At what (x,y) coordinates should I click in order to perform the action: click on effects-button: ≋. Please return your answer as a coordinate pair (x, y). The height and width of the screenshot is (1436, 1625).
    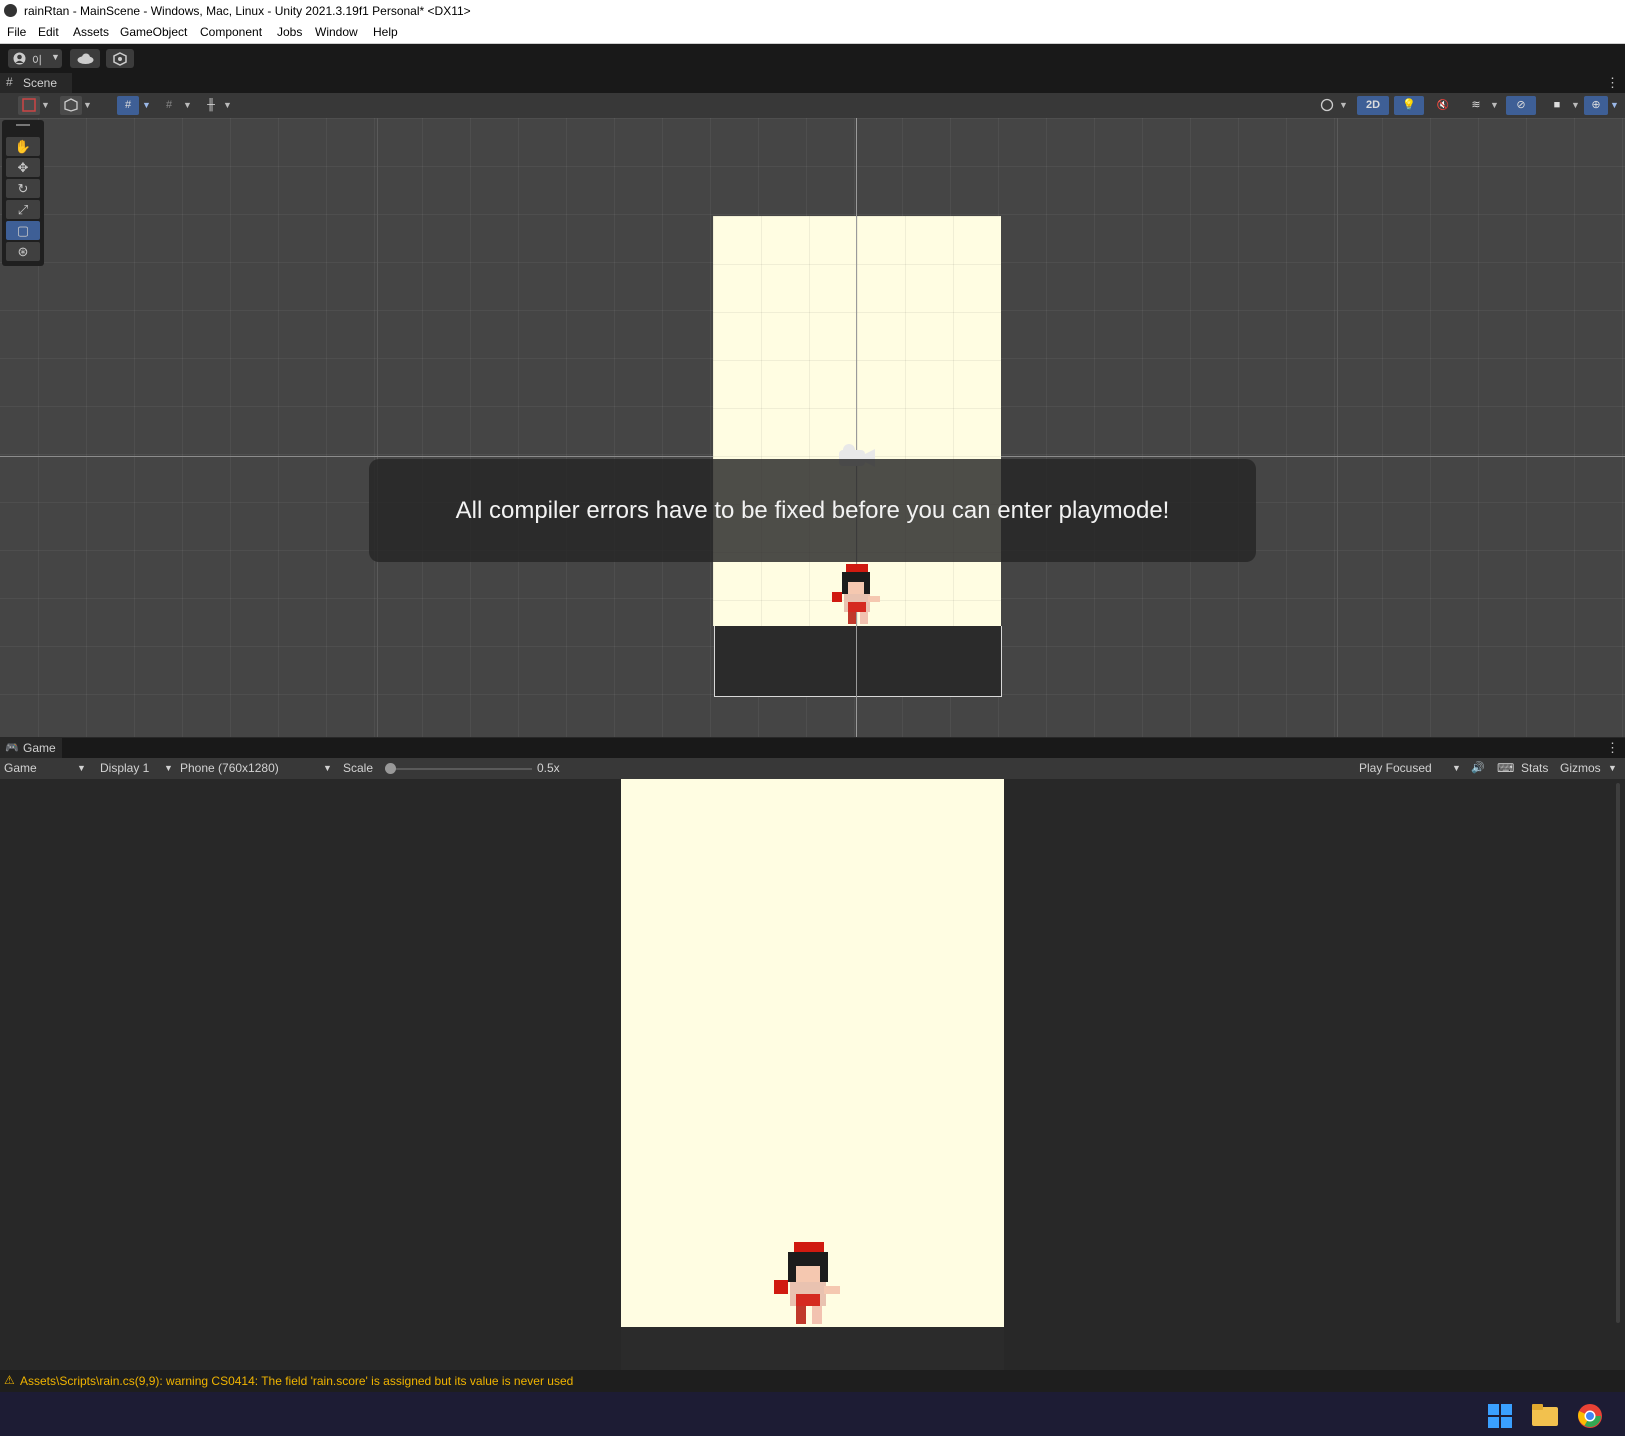
    Looking at the image, I should click on (1476, 105).